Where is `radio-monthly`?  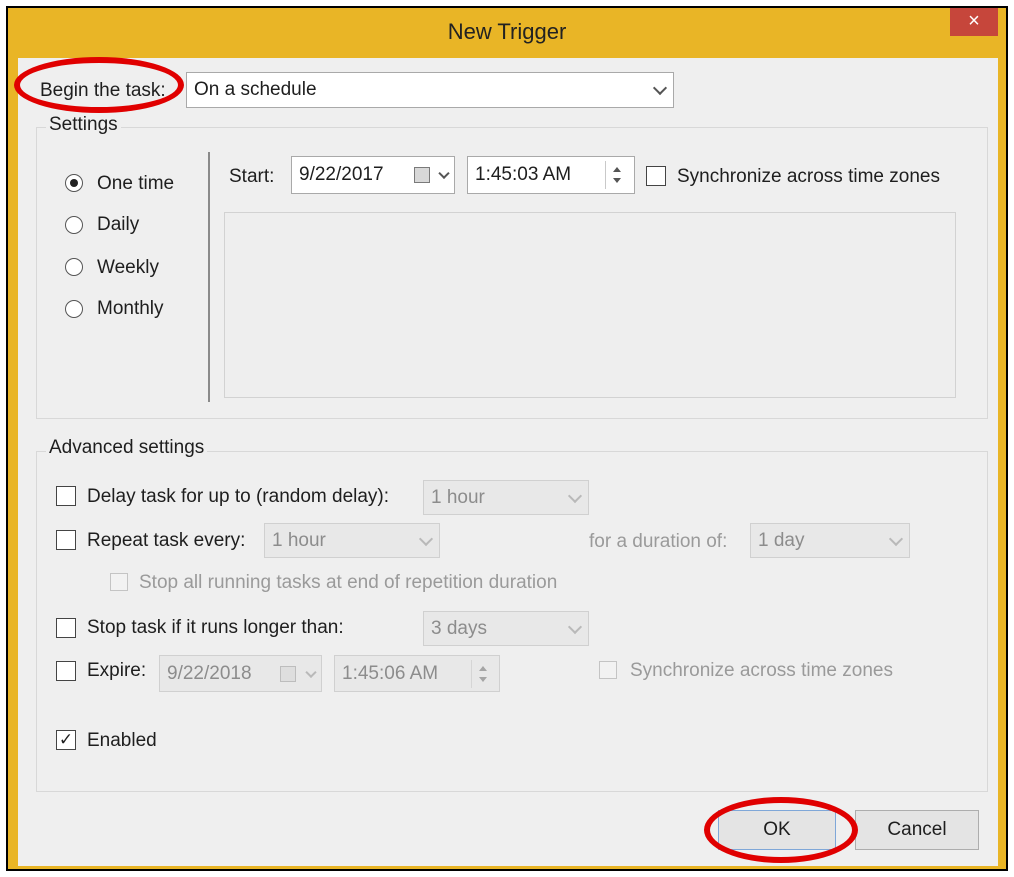
radio-monthly is located at coordinates (74, 309).